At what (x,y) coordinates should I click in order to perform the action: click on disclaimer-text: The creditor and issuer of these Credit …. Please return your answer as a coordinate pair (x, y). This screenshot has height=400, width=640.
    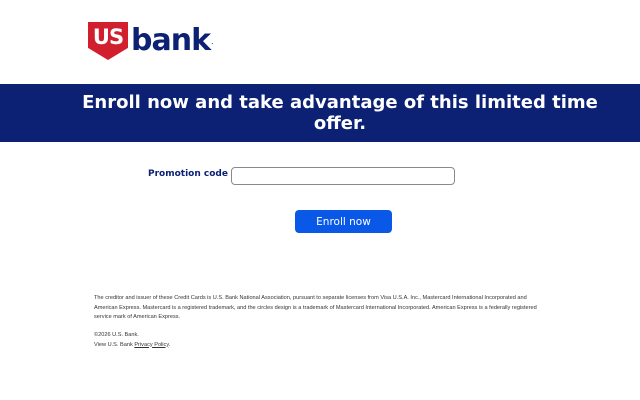
    Looking at the image, I should click on (315, 307).